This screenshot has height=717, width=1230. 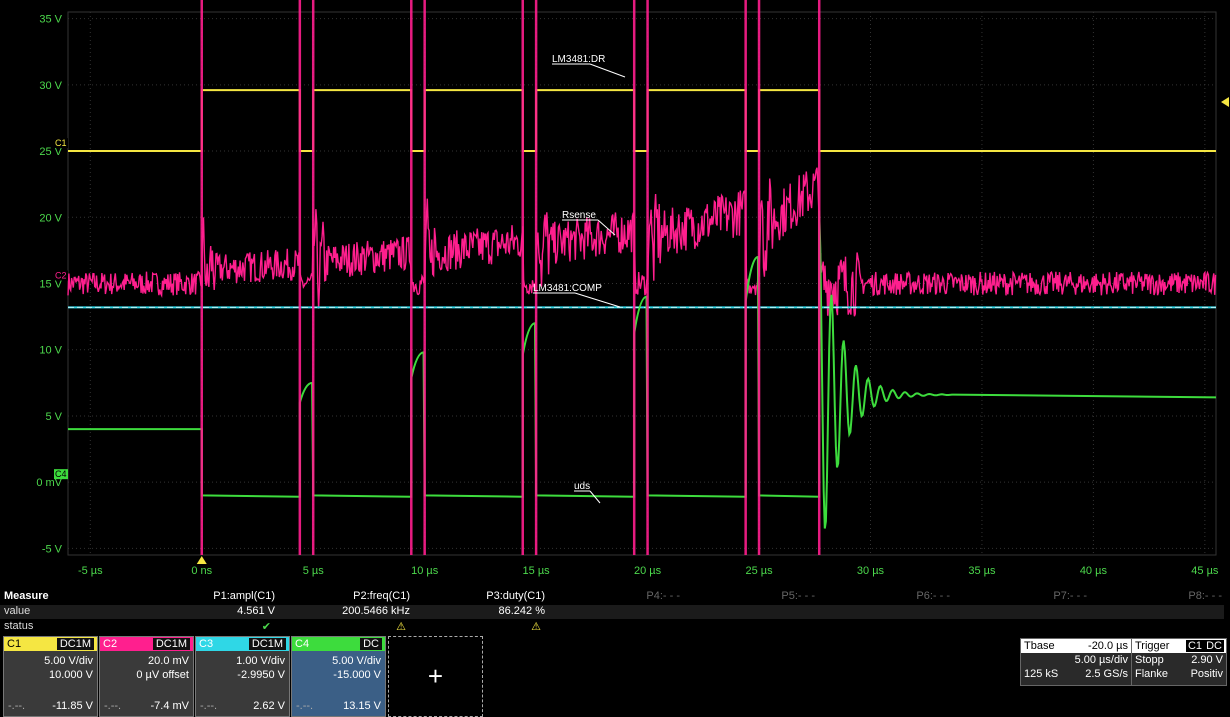 What do you see at coordinates (146, 644) in the screenshot?
I see `channel-header: C2 DC1M` at bounding box center [146, 644].